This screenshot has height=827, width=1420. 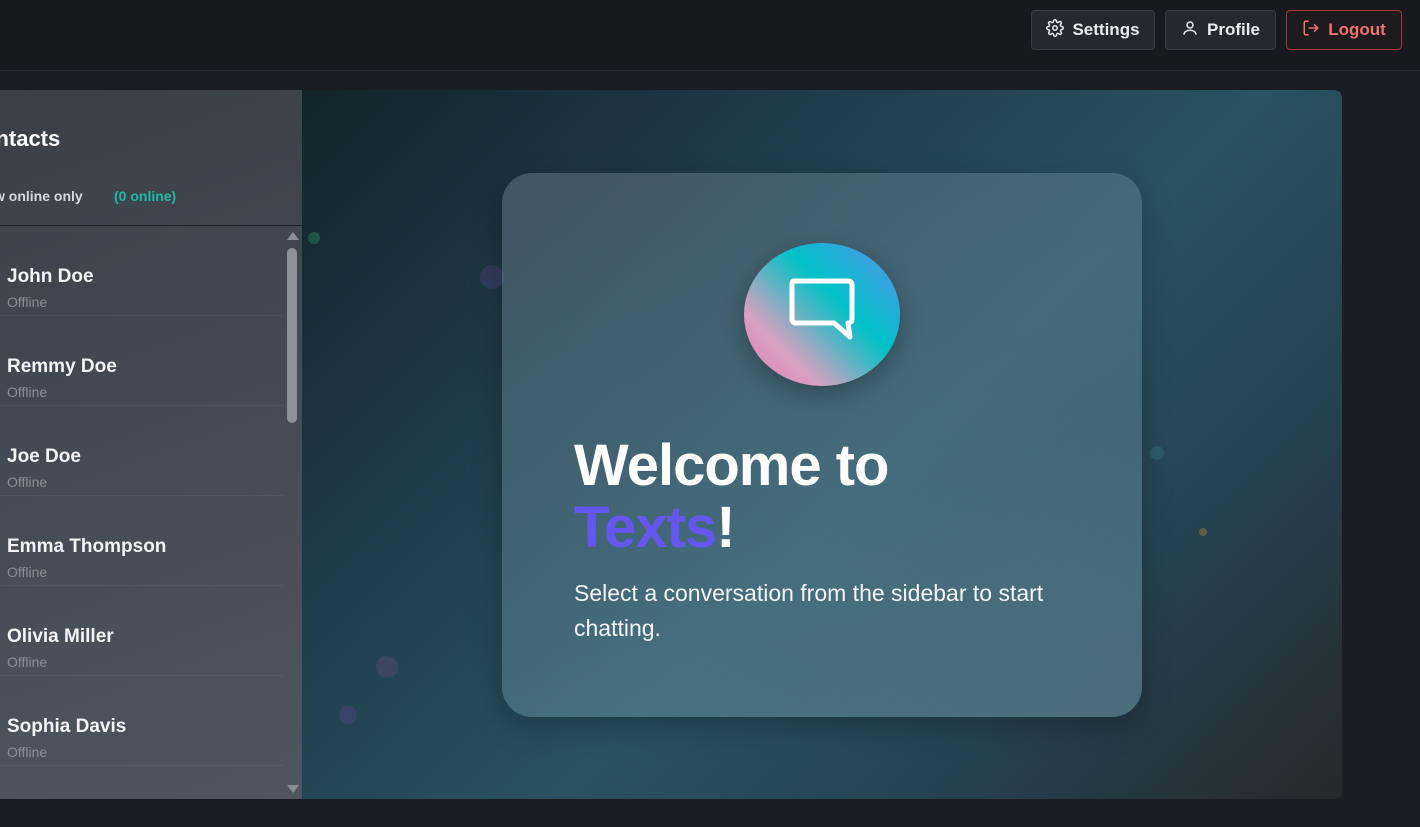 I want to click on contact-item: Remmy Doe Offline, so click(x=142, y=361).